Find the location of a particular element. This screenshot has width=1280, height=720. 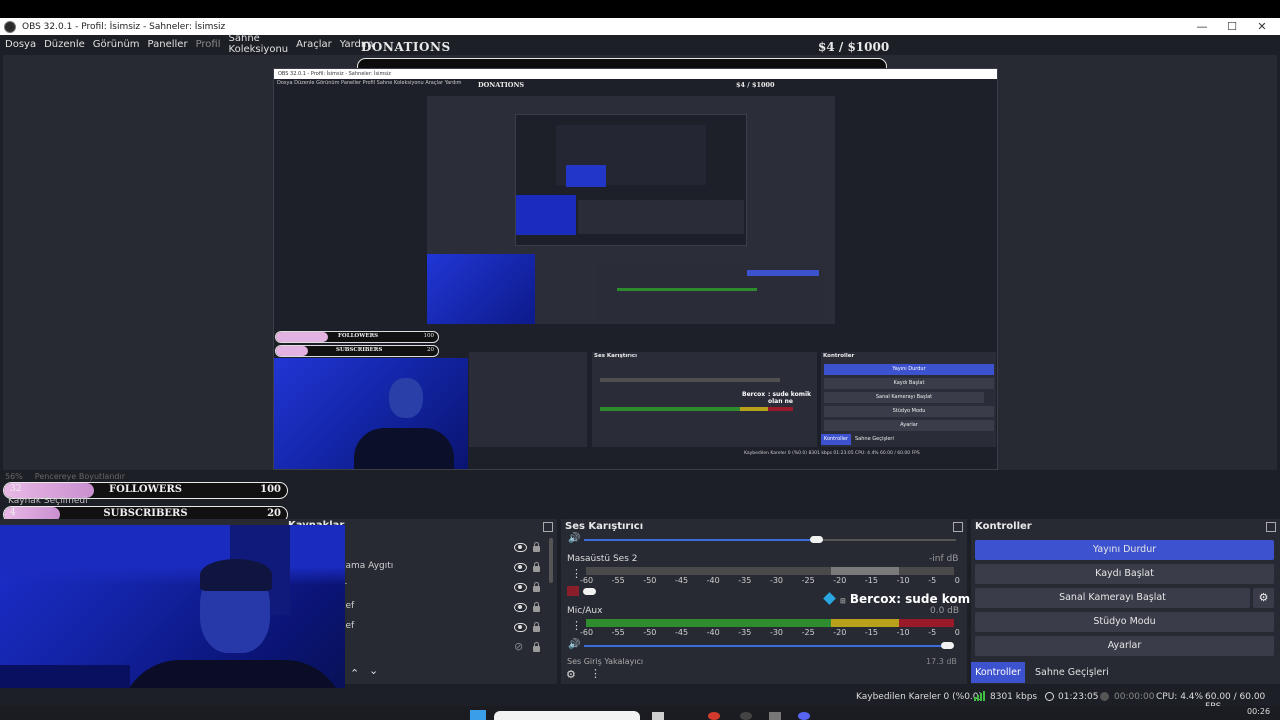

track-level-desktop: -inf dB is located at coordinates (944, 559).